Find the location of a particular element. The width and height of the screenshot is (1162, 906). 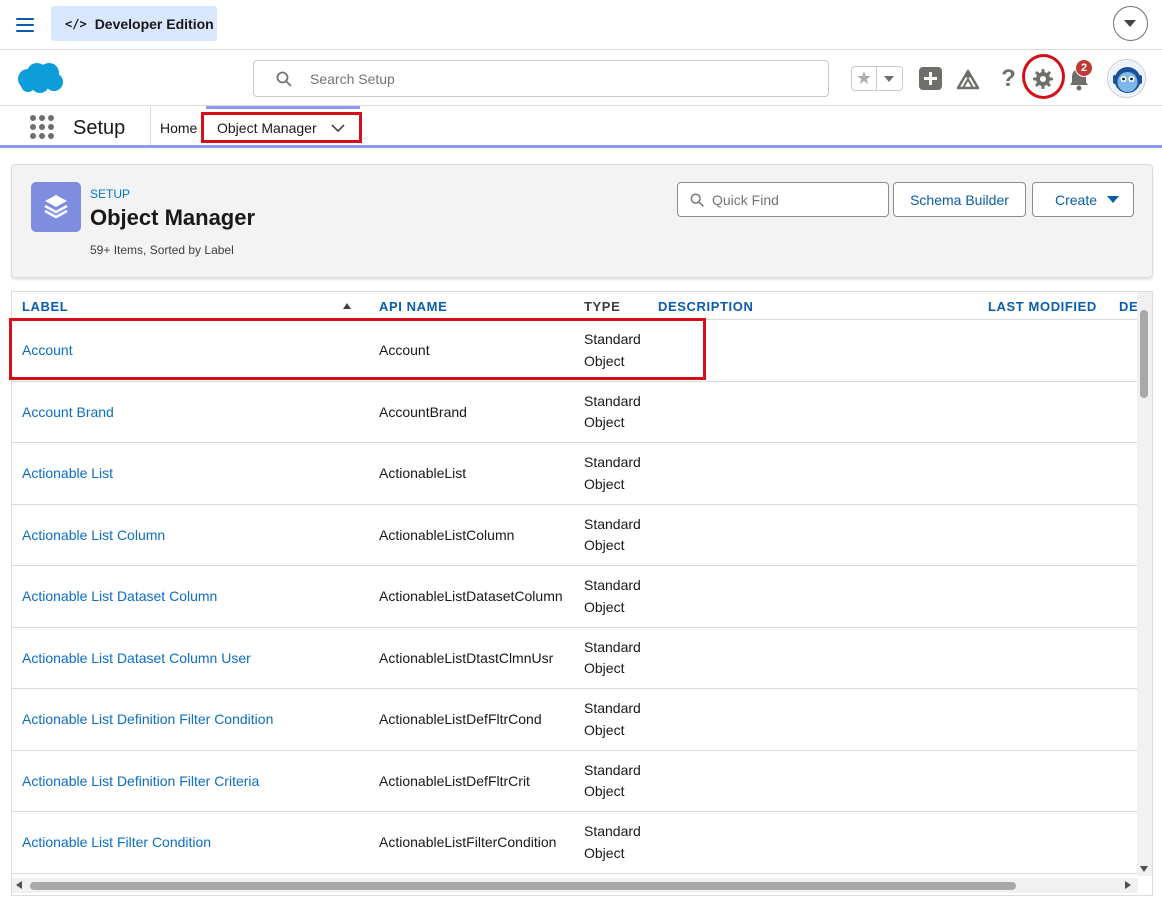

nav-tab-home: Home is located at coordinates (178, 128).